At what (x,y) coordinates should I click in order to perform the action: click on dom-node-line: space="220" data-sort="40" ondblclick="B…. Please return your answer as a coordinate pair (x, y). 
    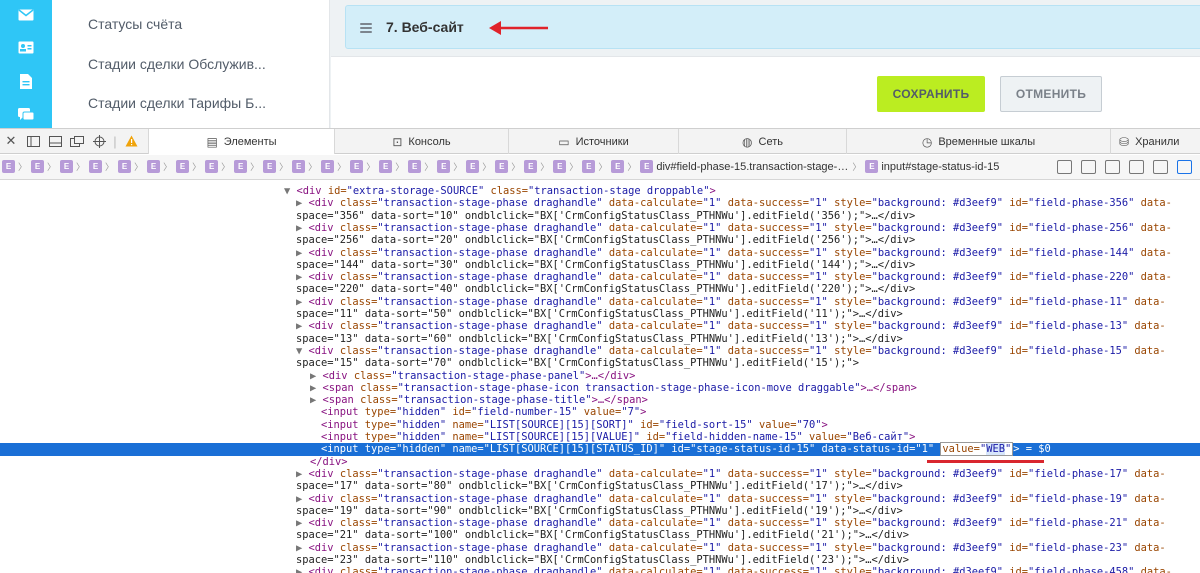
    Looking at the image, I should click on (605, 289).